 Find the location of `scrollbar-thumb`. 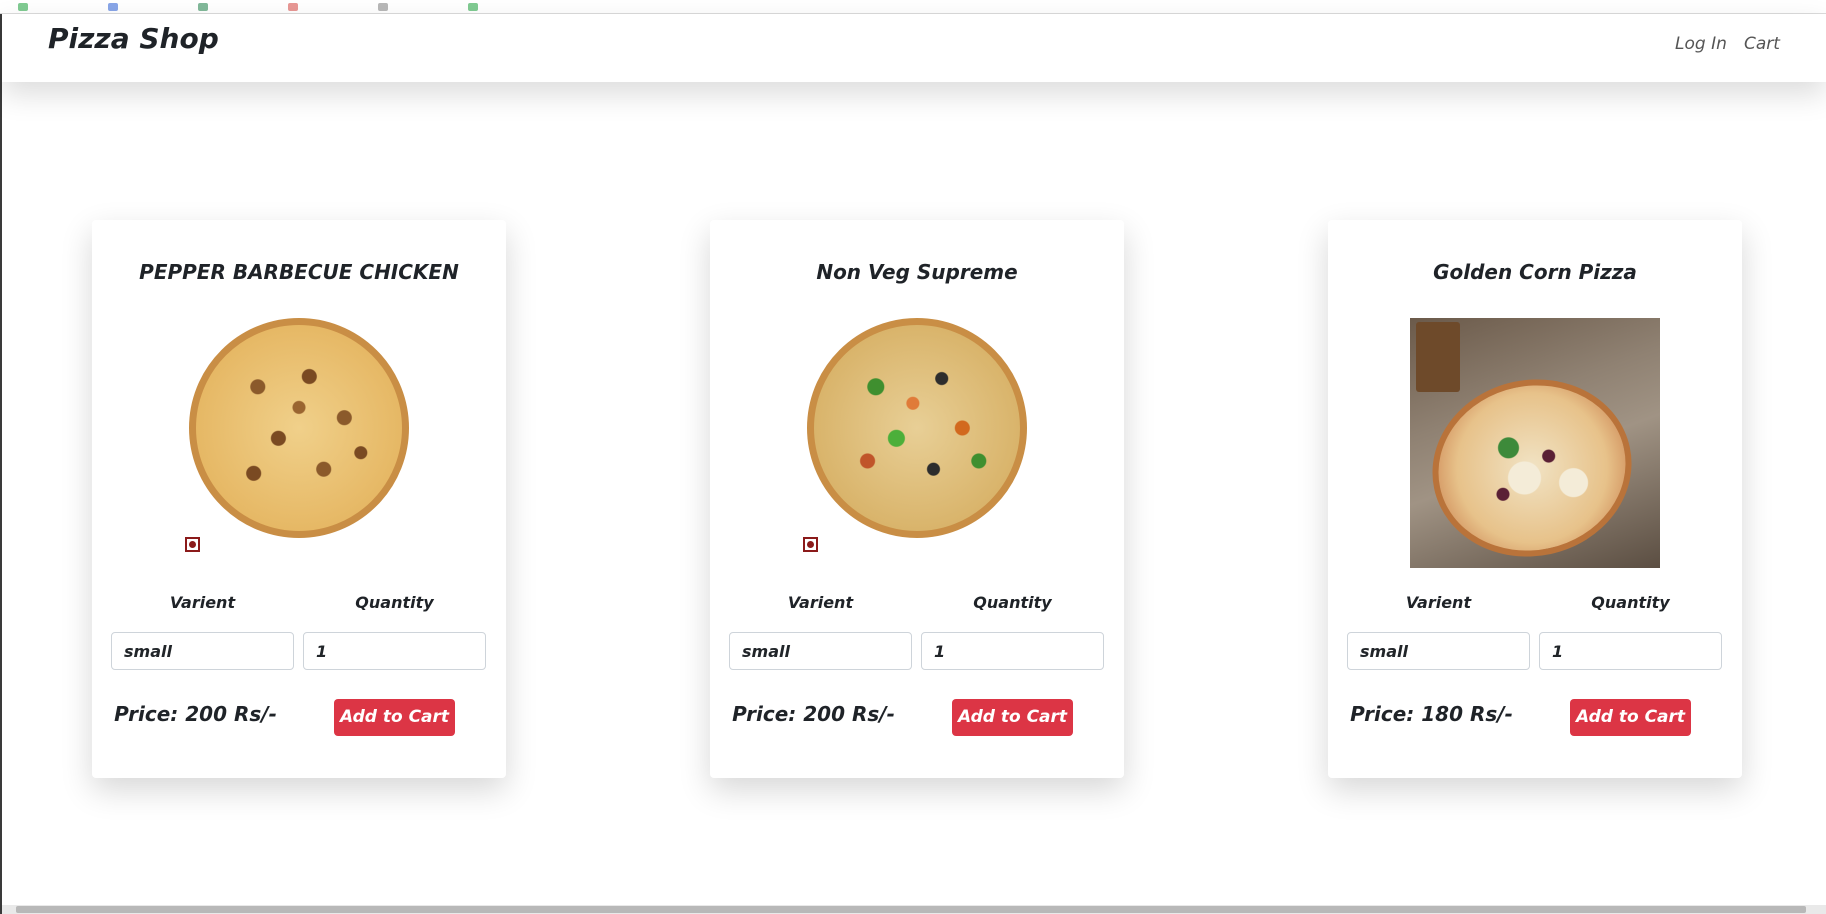

scrollbar-thumb is located at coordinates (911, 909).